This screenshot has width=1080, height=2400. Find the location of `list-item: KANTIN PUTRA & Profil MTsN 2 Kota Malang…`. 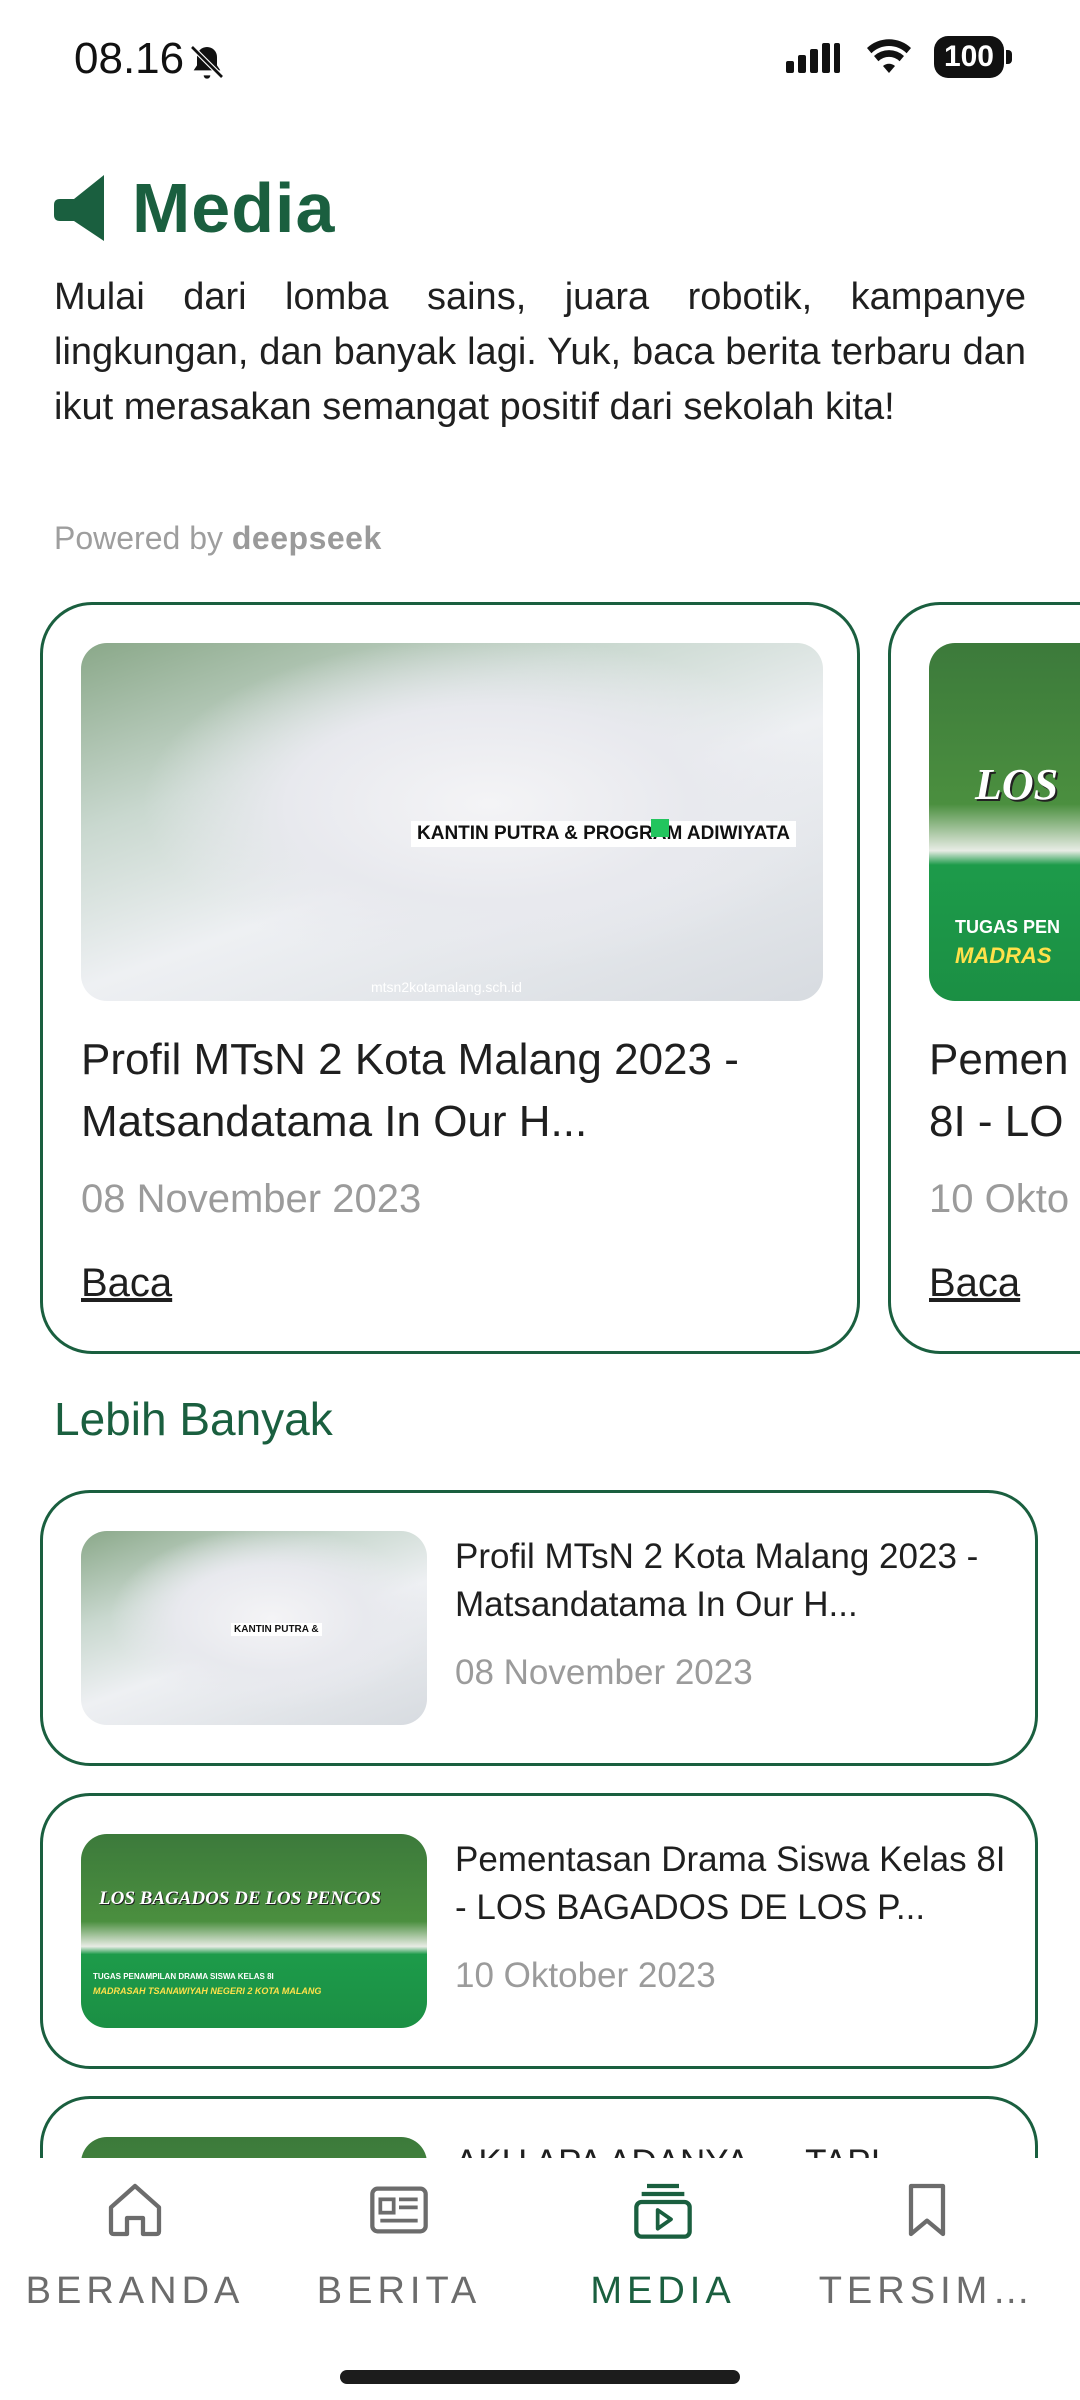

list-item: KANTIN PUTRA & Profil MTsN 2 Kota Malang… is located at coordinates (539, 1628).